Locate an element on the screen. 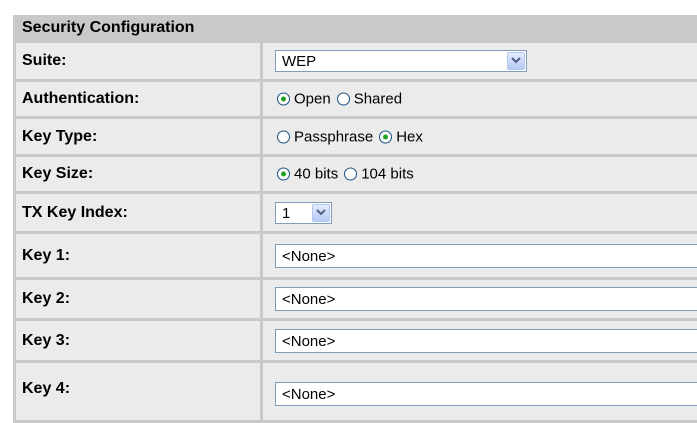 Image resolution: width=697 pixels, height=423 pixels. row-key-1: Key 1: <None> is located at coordinates (355, 257).